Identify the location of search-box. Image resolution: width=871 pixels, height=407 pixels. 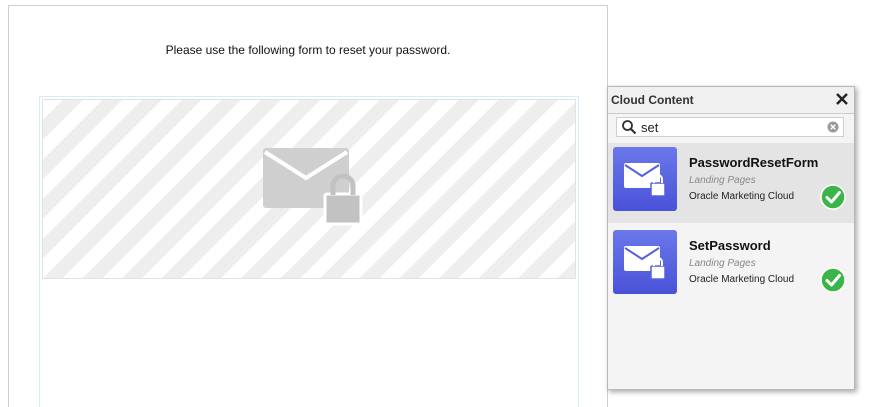
(730, 127).